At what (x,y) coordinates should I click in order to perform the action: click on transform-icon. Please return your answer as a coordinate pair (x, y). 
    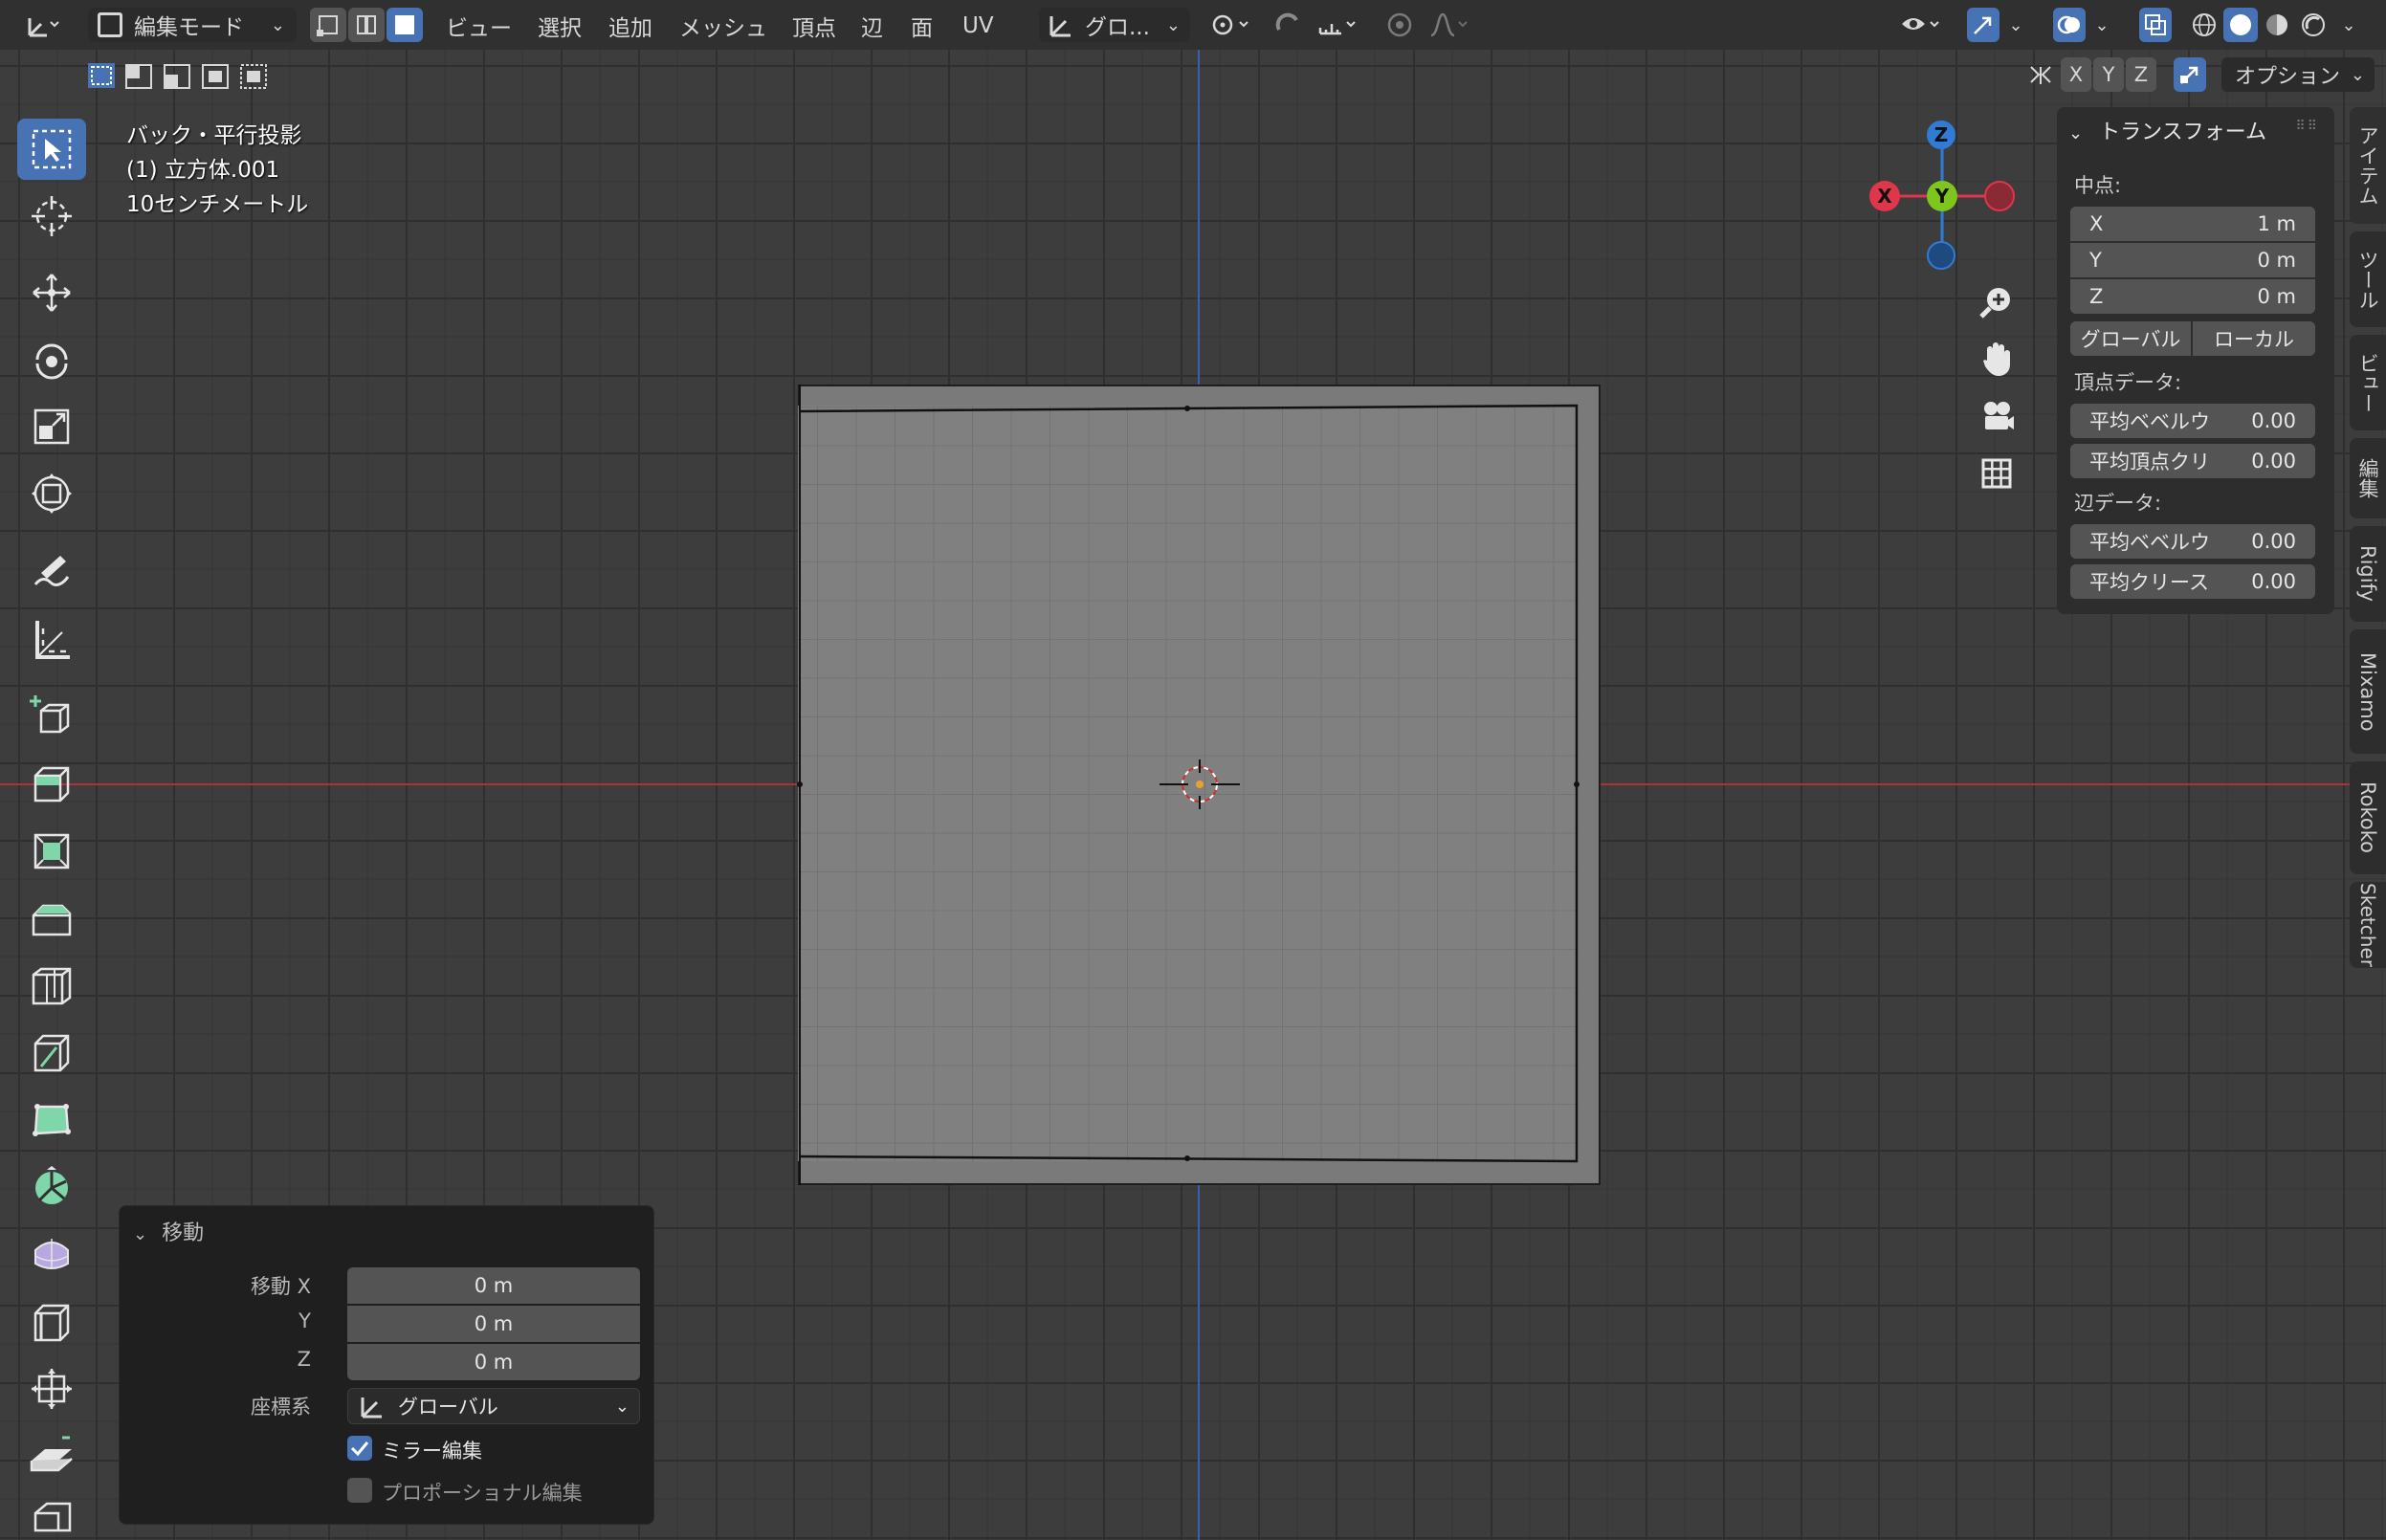
    Looking at the image, I should click on (52, 493).